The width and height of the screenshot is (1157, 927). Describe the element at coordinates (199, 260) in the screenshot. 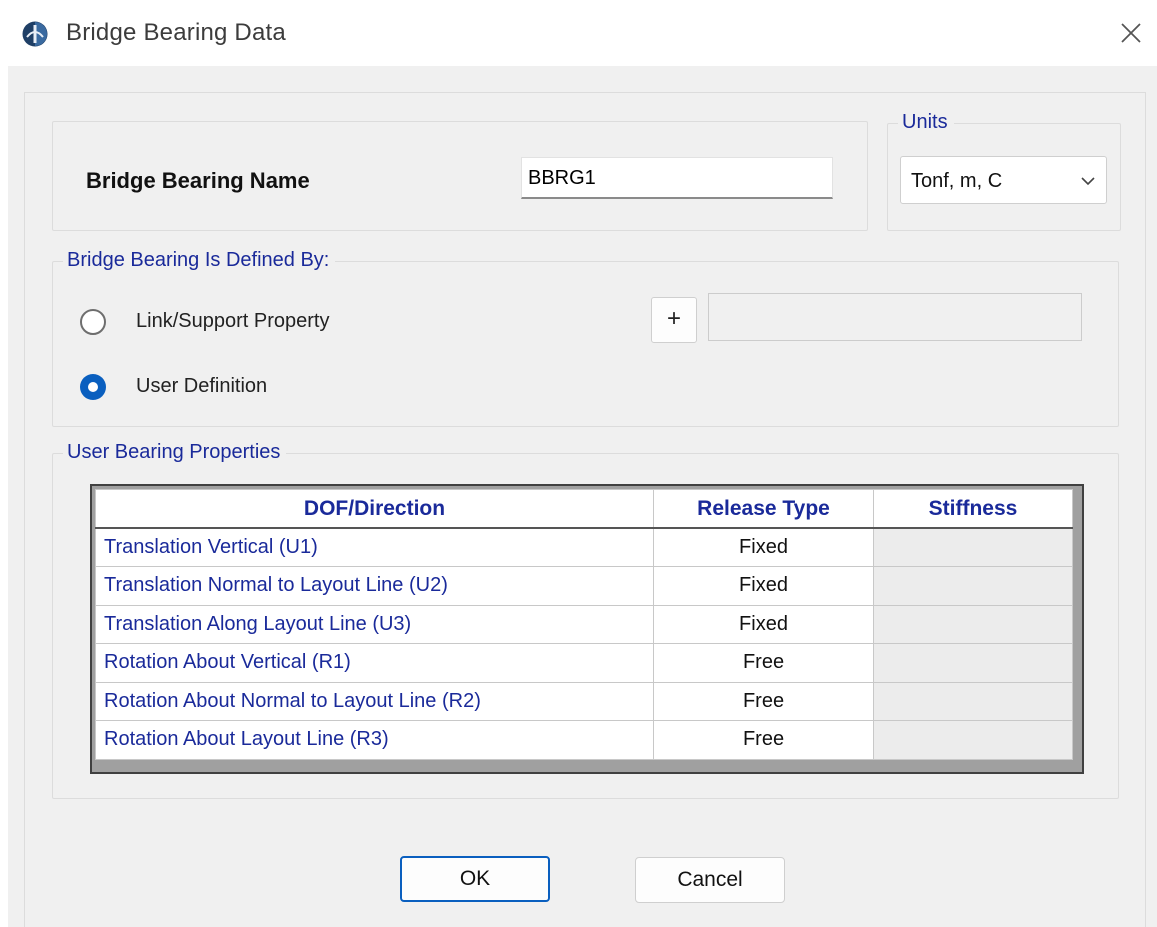

I see `definition-group-title: Bridge Bearing Is Defined By:` at that location.